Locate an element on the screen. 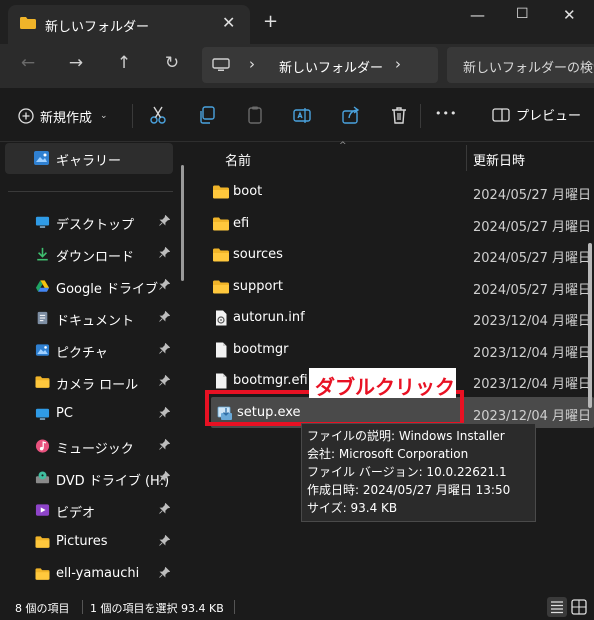  sidebar-item-folder: ell-yamauchi is located at coordinates (90, 574).